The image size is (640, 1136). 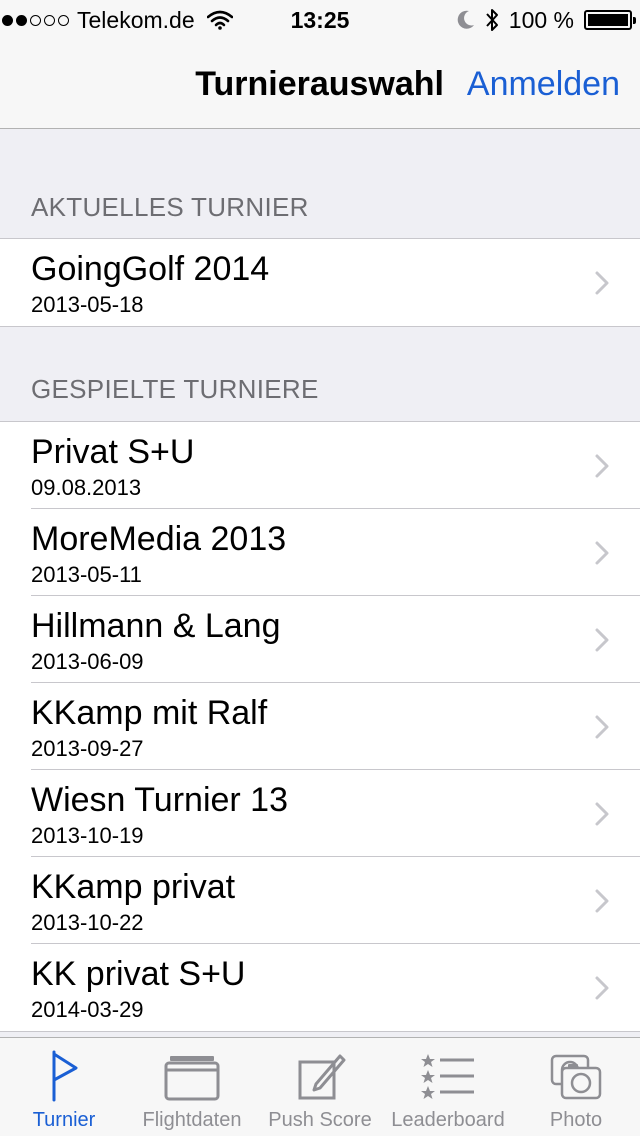 What do you see at coordinates (86, 487) in the screenshot?
I see `tournament-date: 09.08.2013` at bounding box center [86, 487].